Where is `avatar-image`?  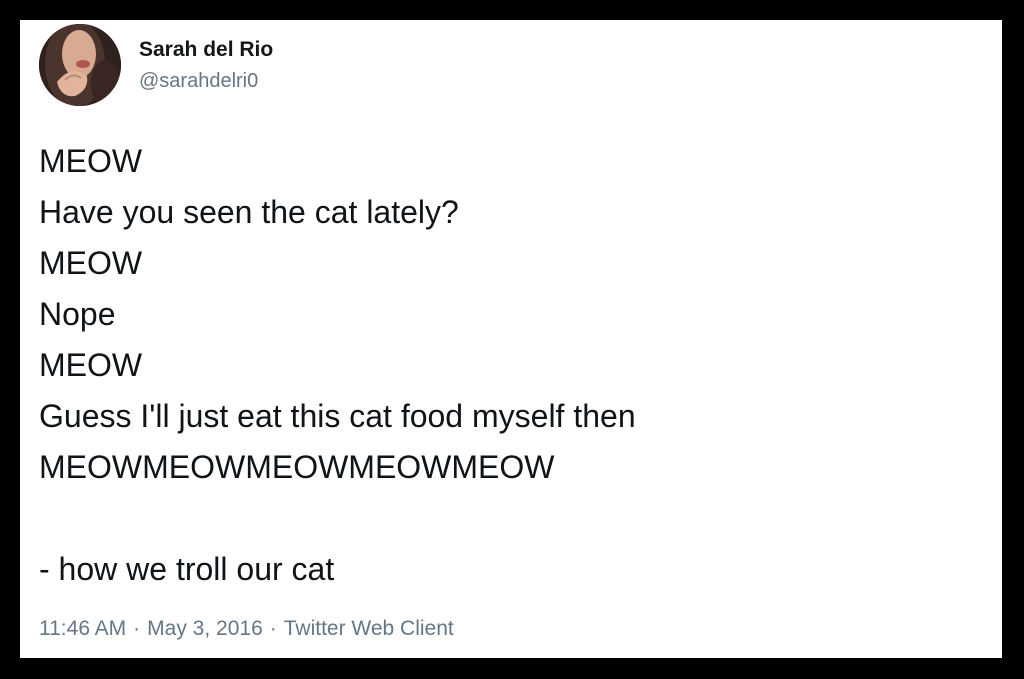
avatar-image is located at coordinates (80, 65).